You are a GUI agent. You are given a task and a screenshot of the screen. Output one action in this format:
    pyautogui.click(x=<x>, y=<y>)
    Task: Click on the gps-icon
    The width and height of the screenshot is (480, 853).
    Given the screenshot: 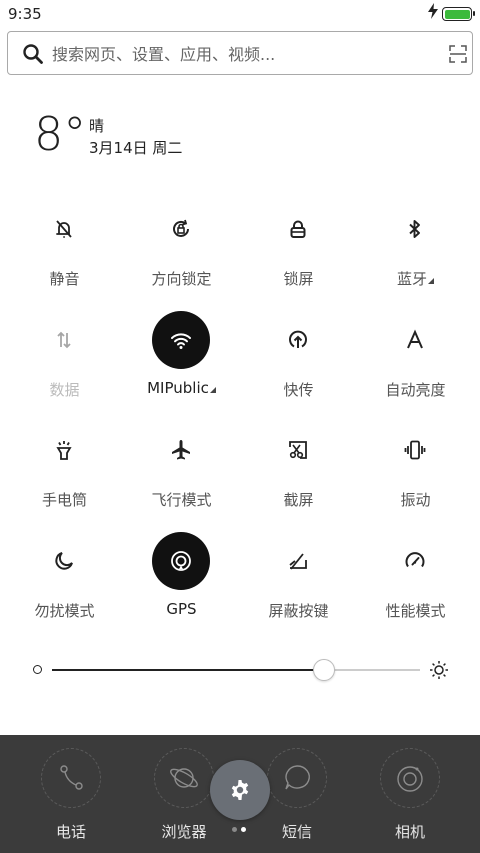 What is the action you would take?
    pyautogui.click(x=181, y=561)
    